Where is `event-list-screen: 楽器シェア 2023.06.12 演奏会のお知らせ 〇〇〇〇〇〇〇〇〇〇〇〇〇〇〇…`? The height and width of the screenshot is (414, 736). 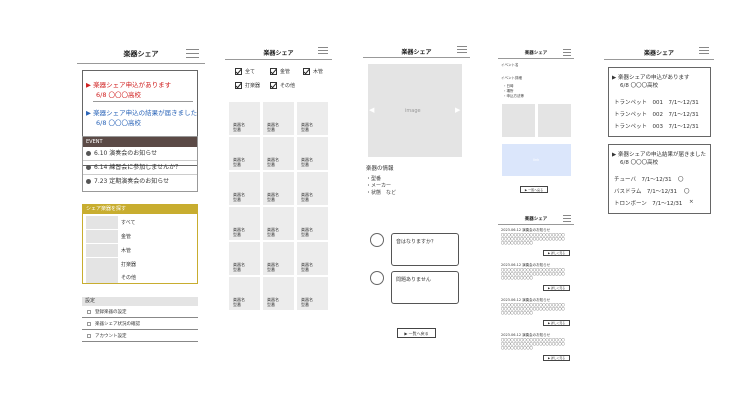
event-list-screen: 楽器シェア 2023.06.12 演奏会のお知らせ 〇〇〇〇〇〇〇〇〇〇〇〇〇〇〇… is located at coordinates (536, 287).